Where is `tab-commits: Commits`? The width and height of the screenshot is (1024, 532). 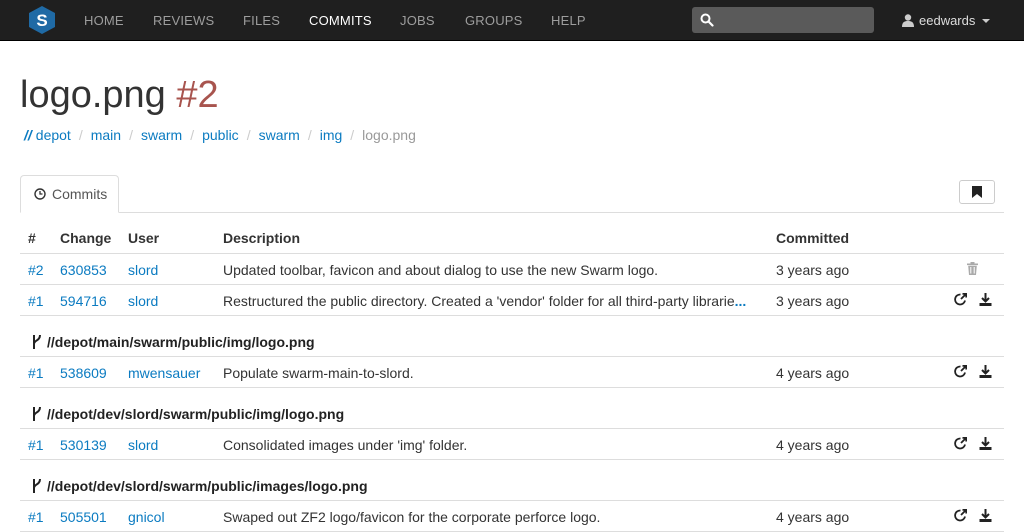
tab-commits: Commits is located at coordinates (69, 194).